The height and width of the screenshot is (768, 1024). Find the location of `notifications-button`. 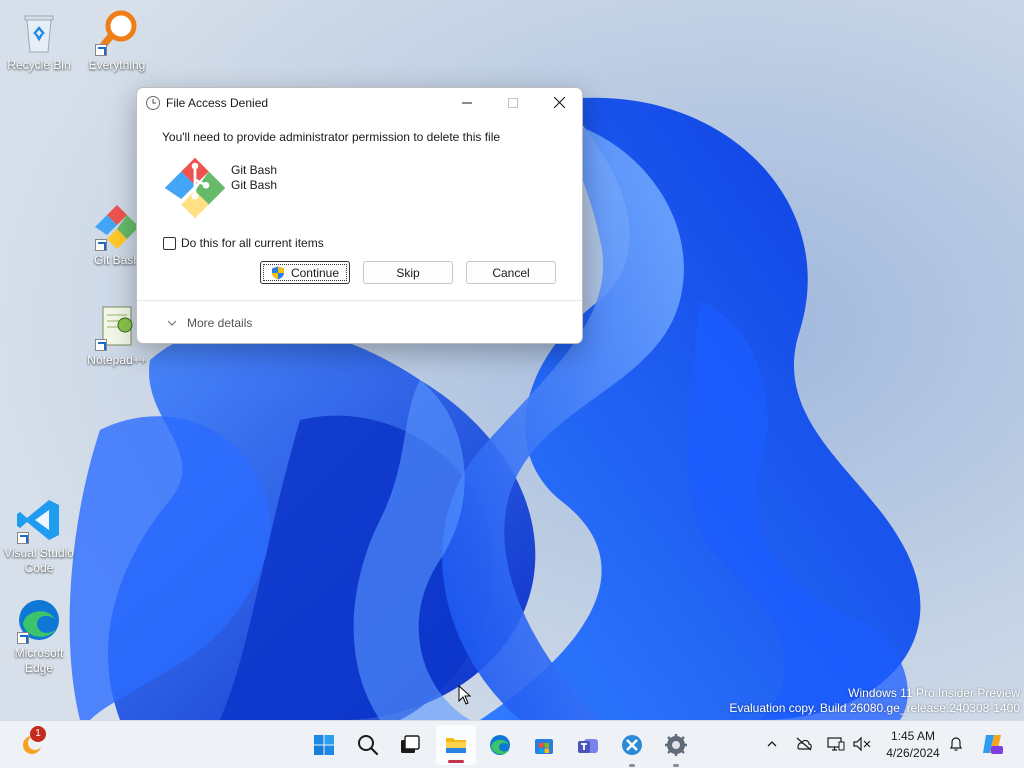

notifications-button is located at coordinates (956, 744).